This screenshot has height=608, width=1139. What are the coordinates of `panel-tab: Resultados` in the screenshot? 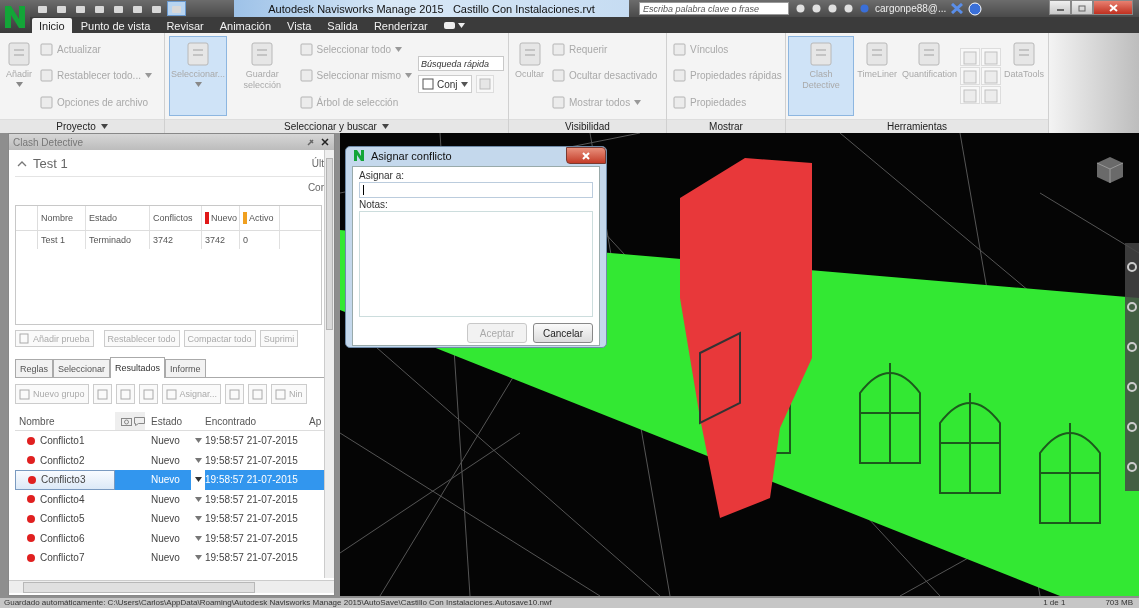 It's located at (138, 367).